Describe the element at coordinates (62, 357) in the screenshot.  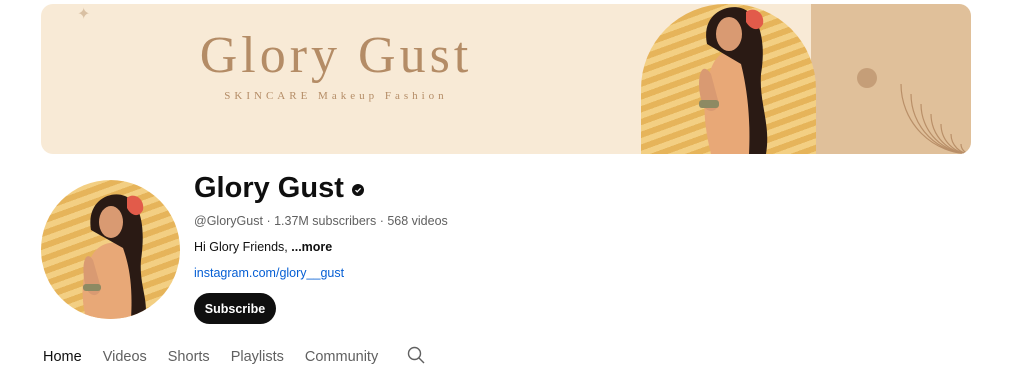
I see `tab-home: Home` at that location.